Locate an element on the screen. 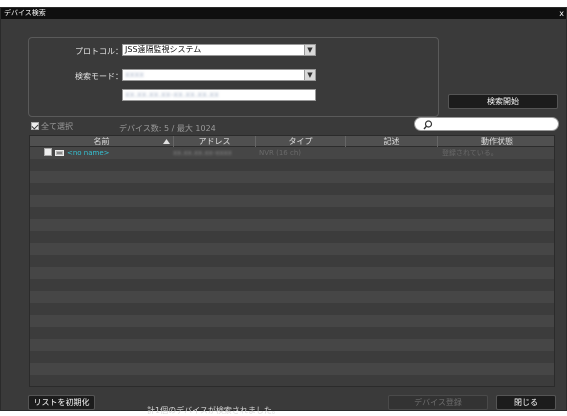 The height and width of the screenshot is (416, 567). protocol-label: プロトコル： is located at coordinates (99, 51).